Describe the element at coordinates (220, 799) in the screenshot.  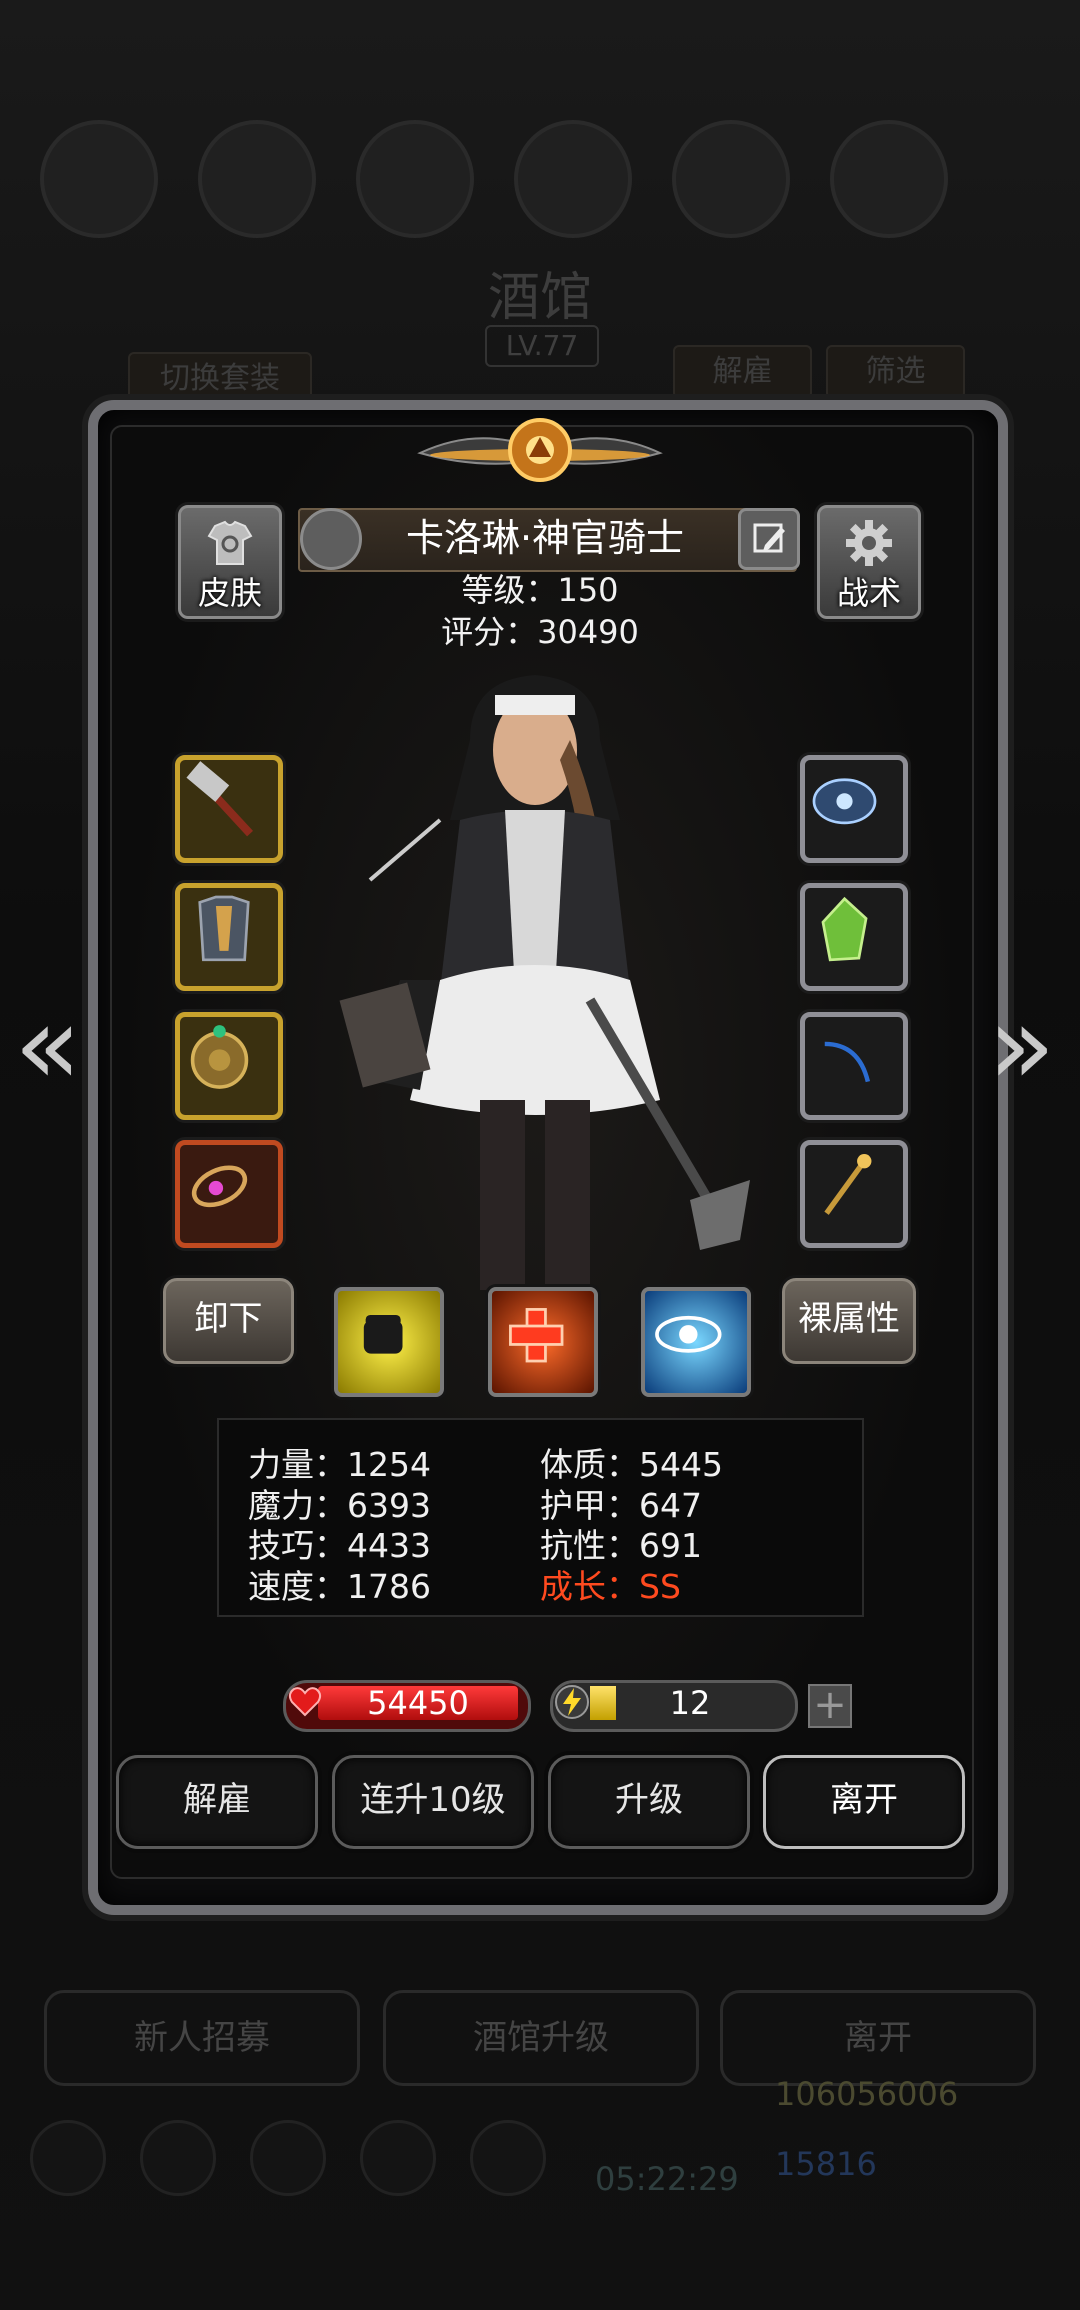
I see `hammer-weapon-icon` at that location.